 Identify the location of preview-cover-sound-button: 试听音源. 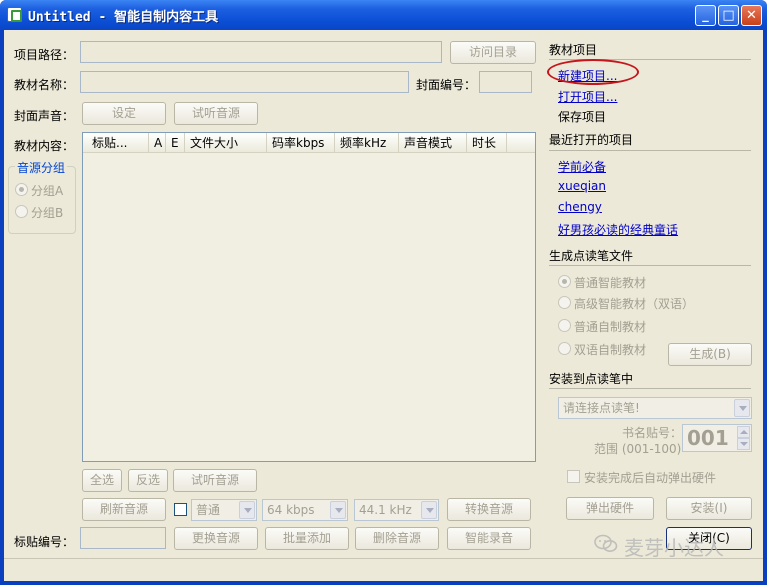
(216, 113).